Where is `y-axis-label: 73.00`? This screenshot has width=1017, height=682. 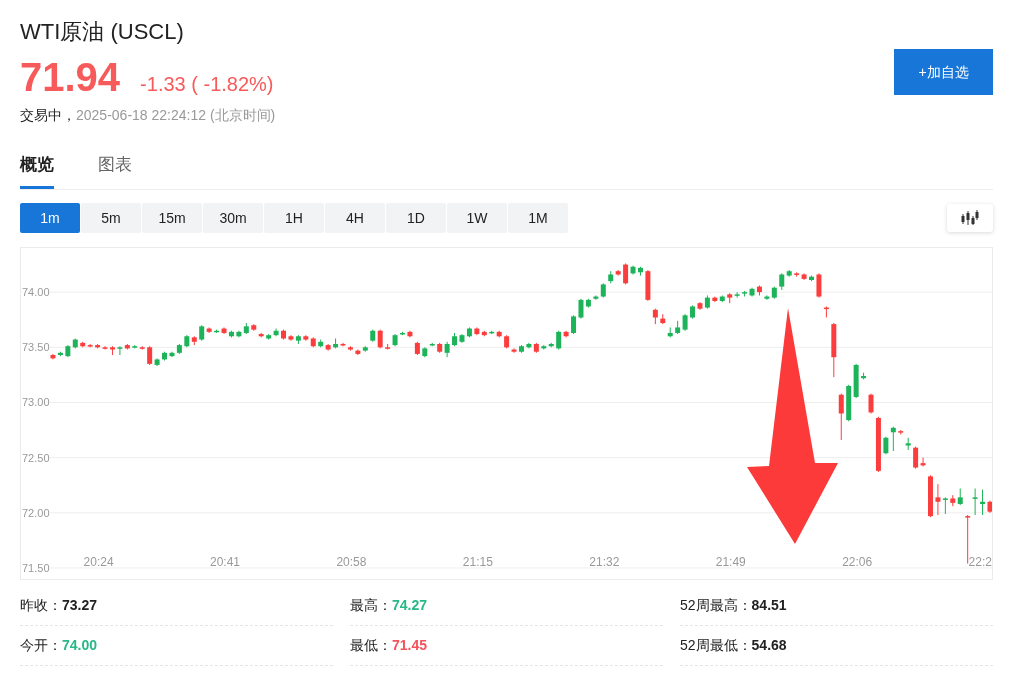 y-axis-label: 73.00 is located at coordinates (36, 402).